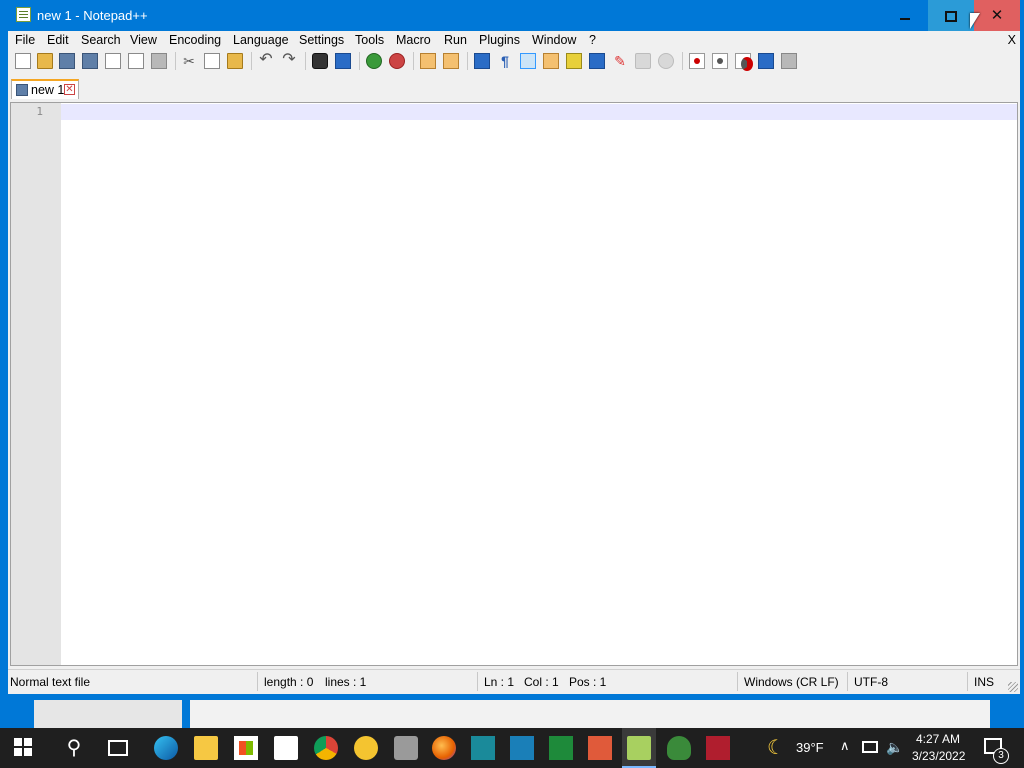 The width and height of the screenshot is (1024, 768). What do you see at coordinates (286, 748) in the screenshot?
I see `mail-icon` at bounding box center [286, 748].